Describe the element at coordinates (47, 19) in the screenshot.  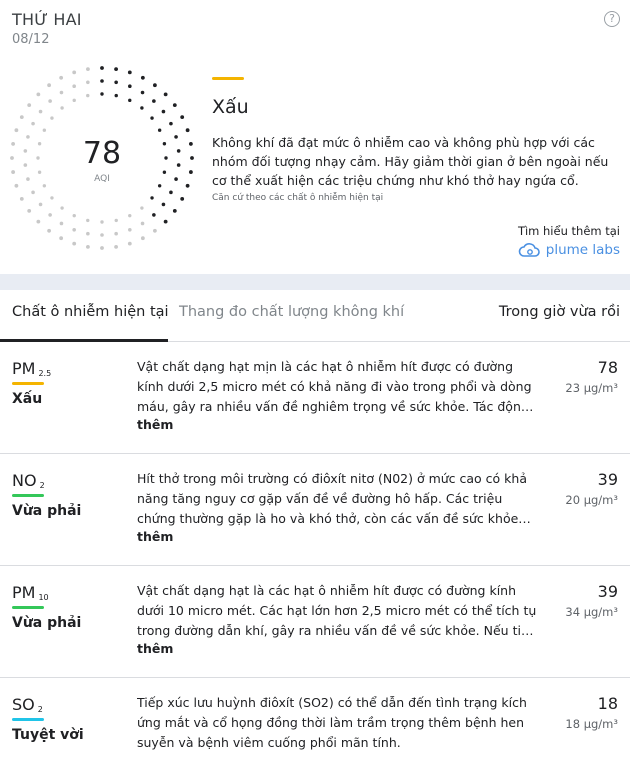
I see `day-label: THỨ HAI` at that location.